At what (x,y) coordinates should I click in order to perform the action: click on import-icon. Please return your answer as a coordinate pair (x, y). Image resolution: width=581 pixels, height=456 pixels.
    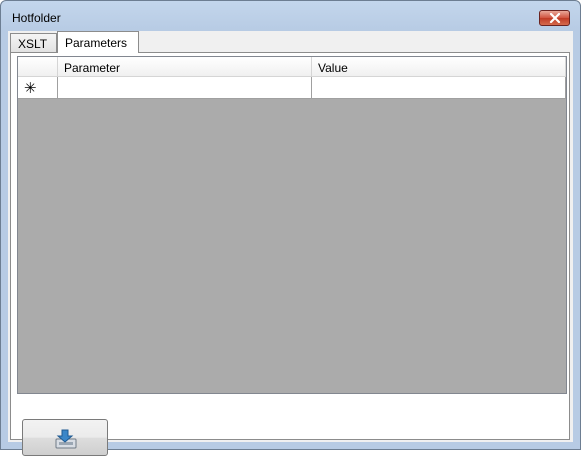
    Looking at the image, I should click on (66, 439).